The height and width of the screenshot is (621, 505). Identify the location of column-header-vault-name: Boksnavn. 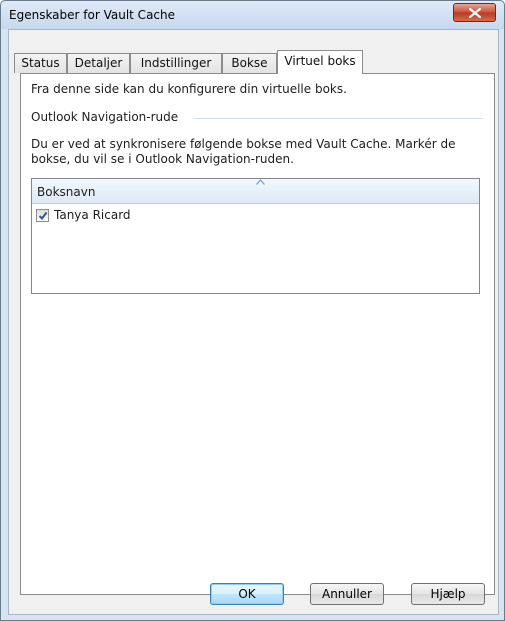
(66, 192).